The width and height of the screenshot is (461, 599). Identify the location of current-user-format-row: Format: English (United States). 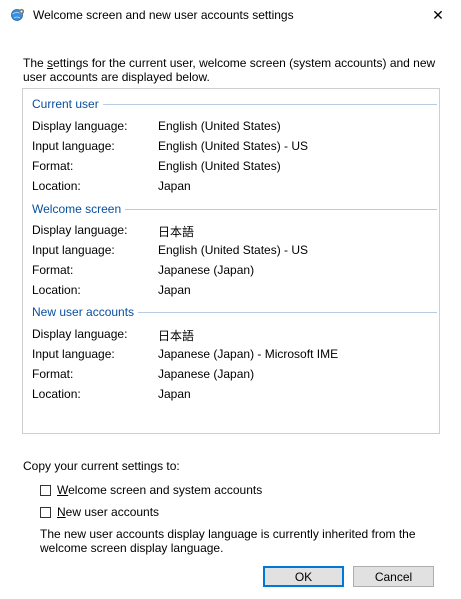
(232, 168).